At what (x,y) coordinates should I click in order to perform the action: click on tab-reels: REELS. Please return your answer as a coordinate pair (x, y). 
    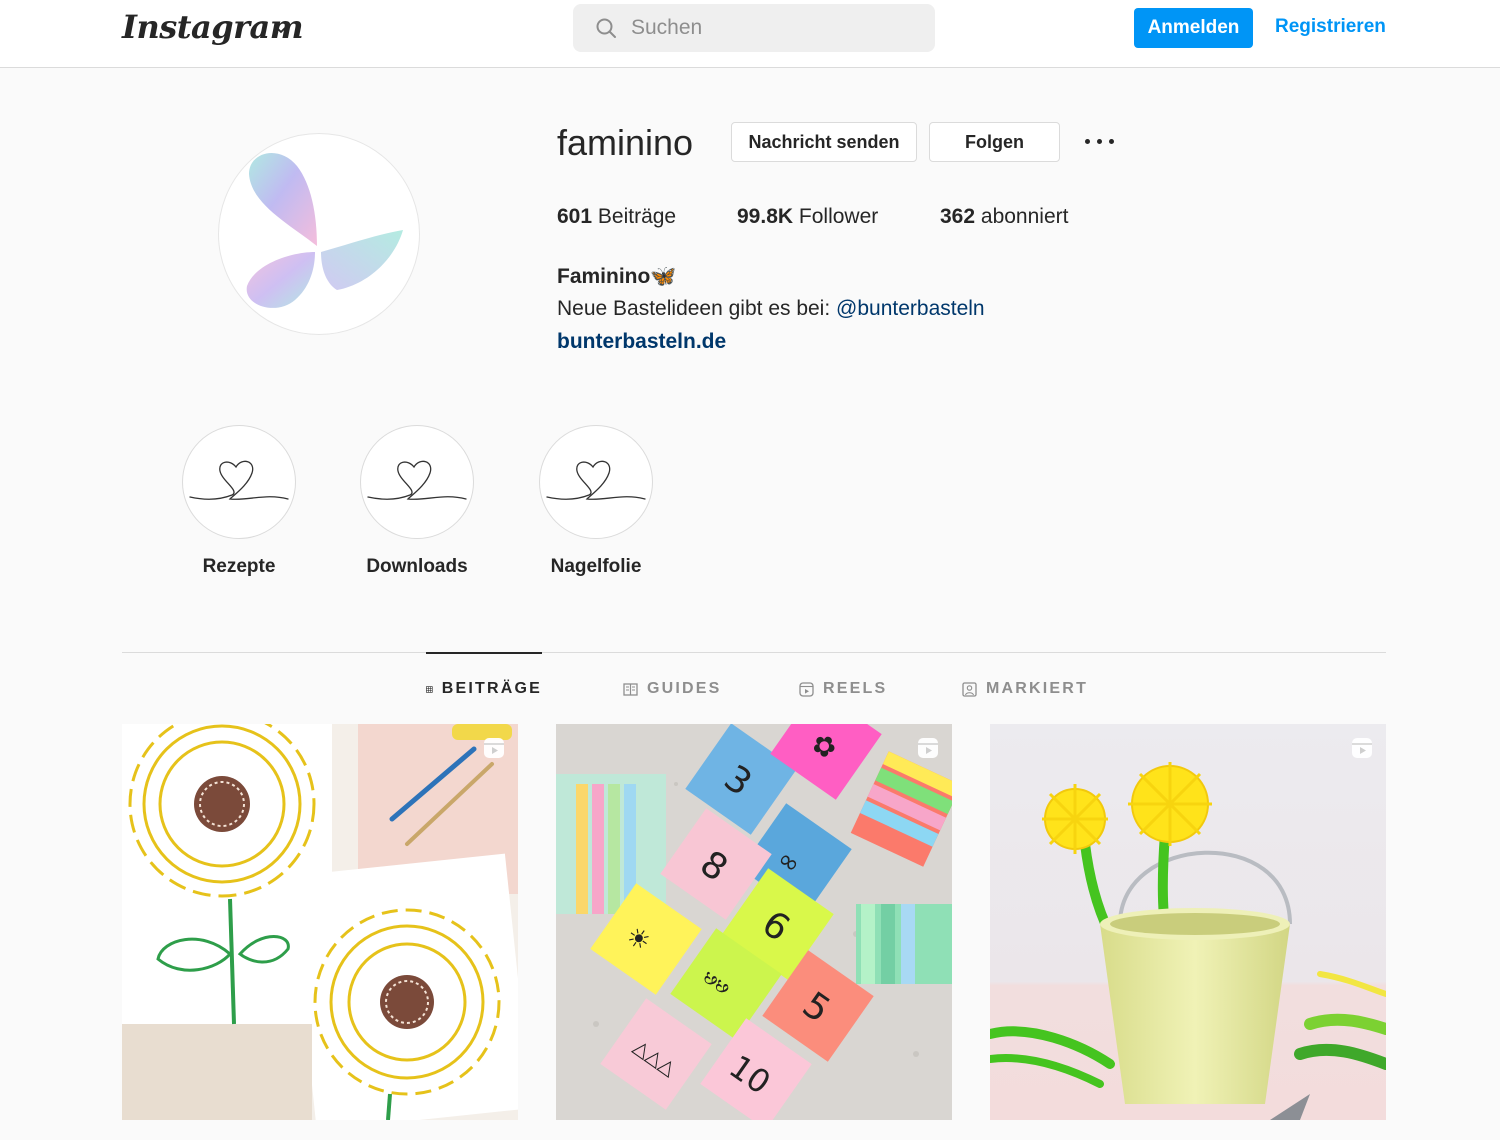
    Looking at the image, I should click on (843, 689).